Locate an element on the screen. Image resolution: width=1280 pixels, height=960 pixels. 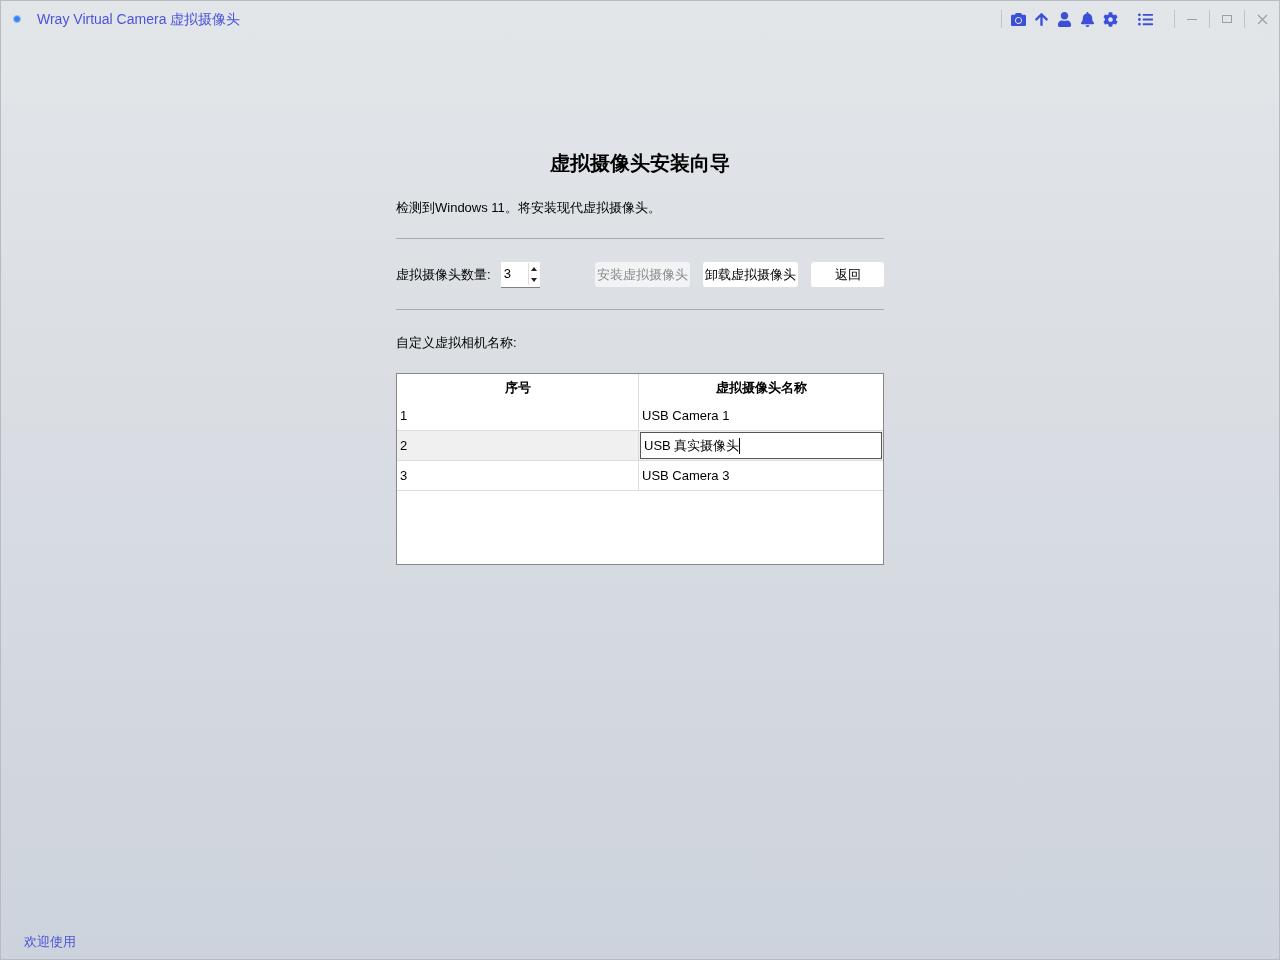
spin-down-icon is located at coordinates (534, 279).